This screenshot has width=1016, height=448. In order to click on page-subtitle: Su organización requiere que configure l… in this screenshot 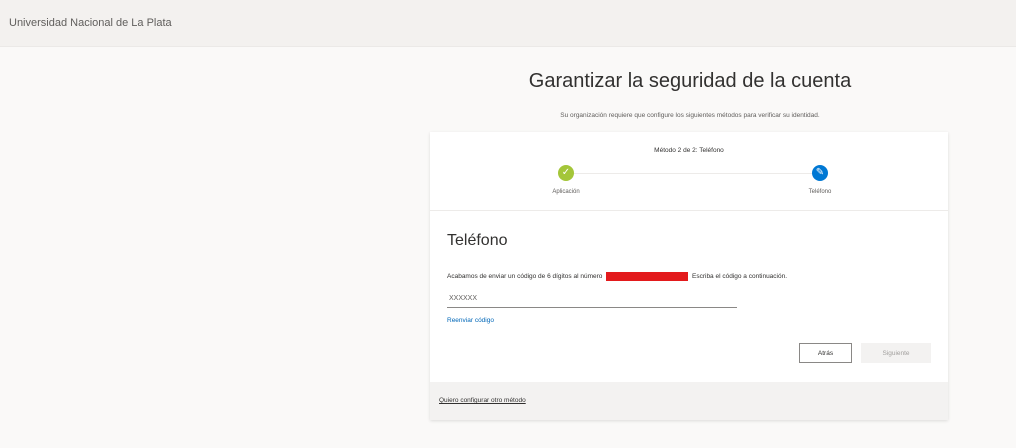, I will do `click(690, 115)`.